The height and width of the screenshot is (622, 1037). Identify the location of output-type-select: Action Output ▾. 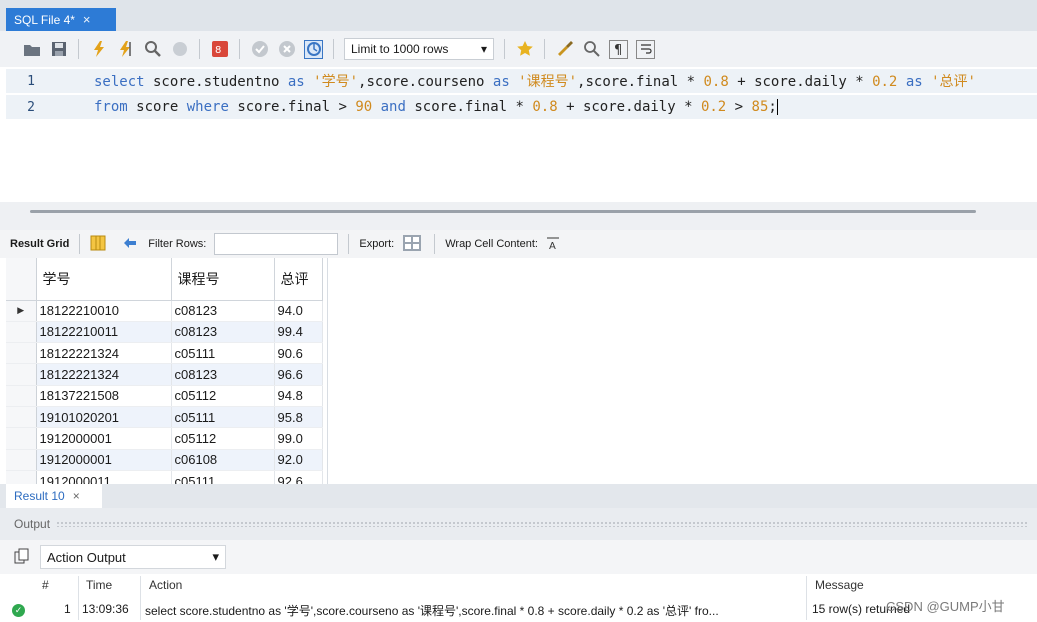
(133, 557).